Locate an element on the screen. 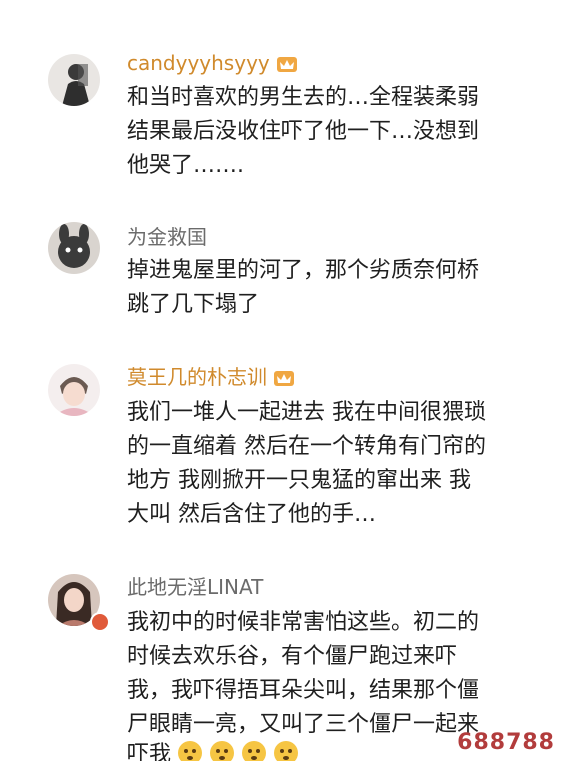 The image size is (563, 761). comment-text-line: 结果最后没收住吓了他一下…没想到 is located at coordinates (303, 131).